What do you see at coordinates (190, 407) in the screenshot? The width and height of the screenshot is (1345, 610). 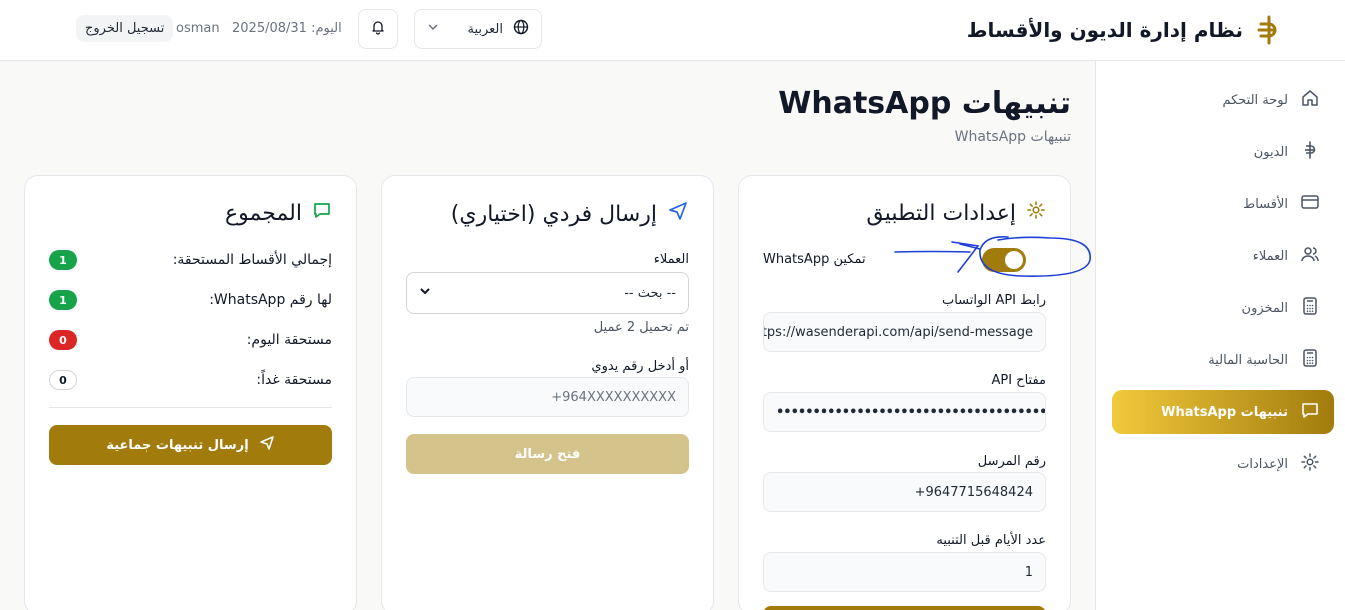 I see `divider` at bounding box center [190, 407].